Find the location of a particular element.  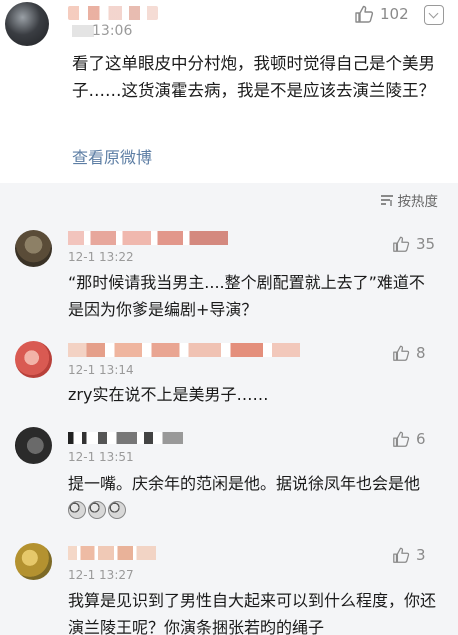

sort-label: 按热度 is located at coordinates (418, 202).